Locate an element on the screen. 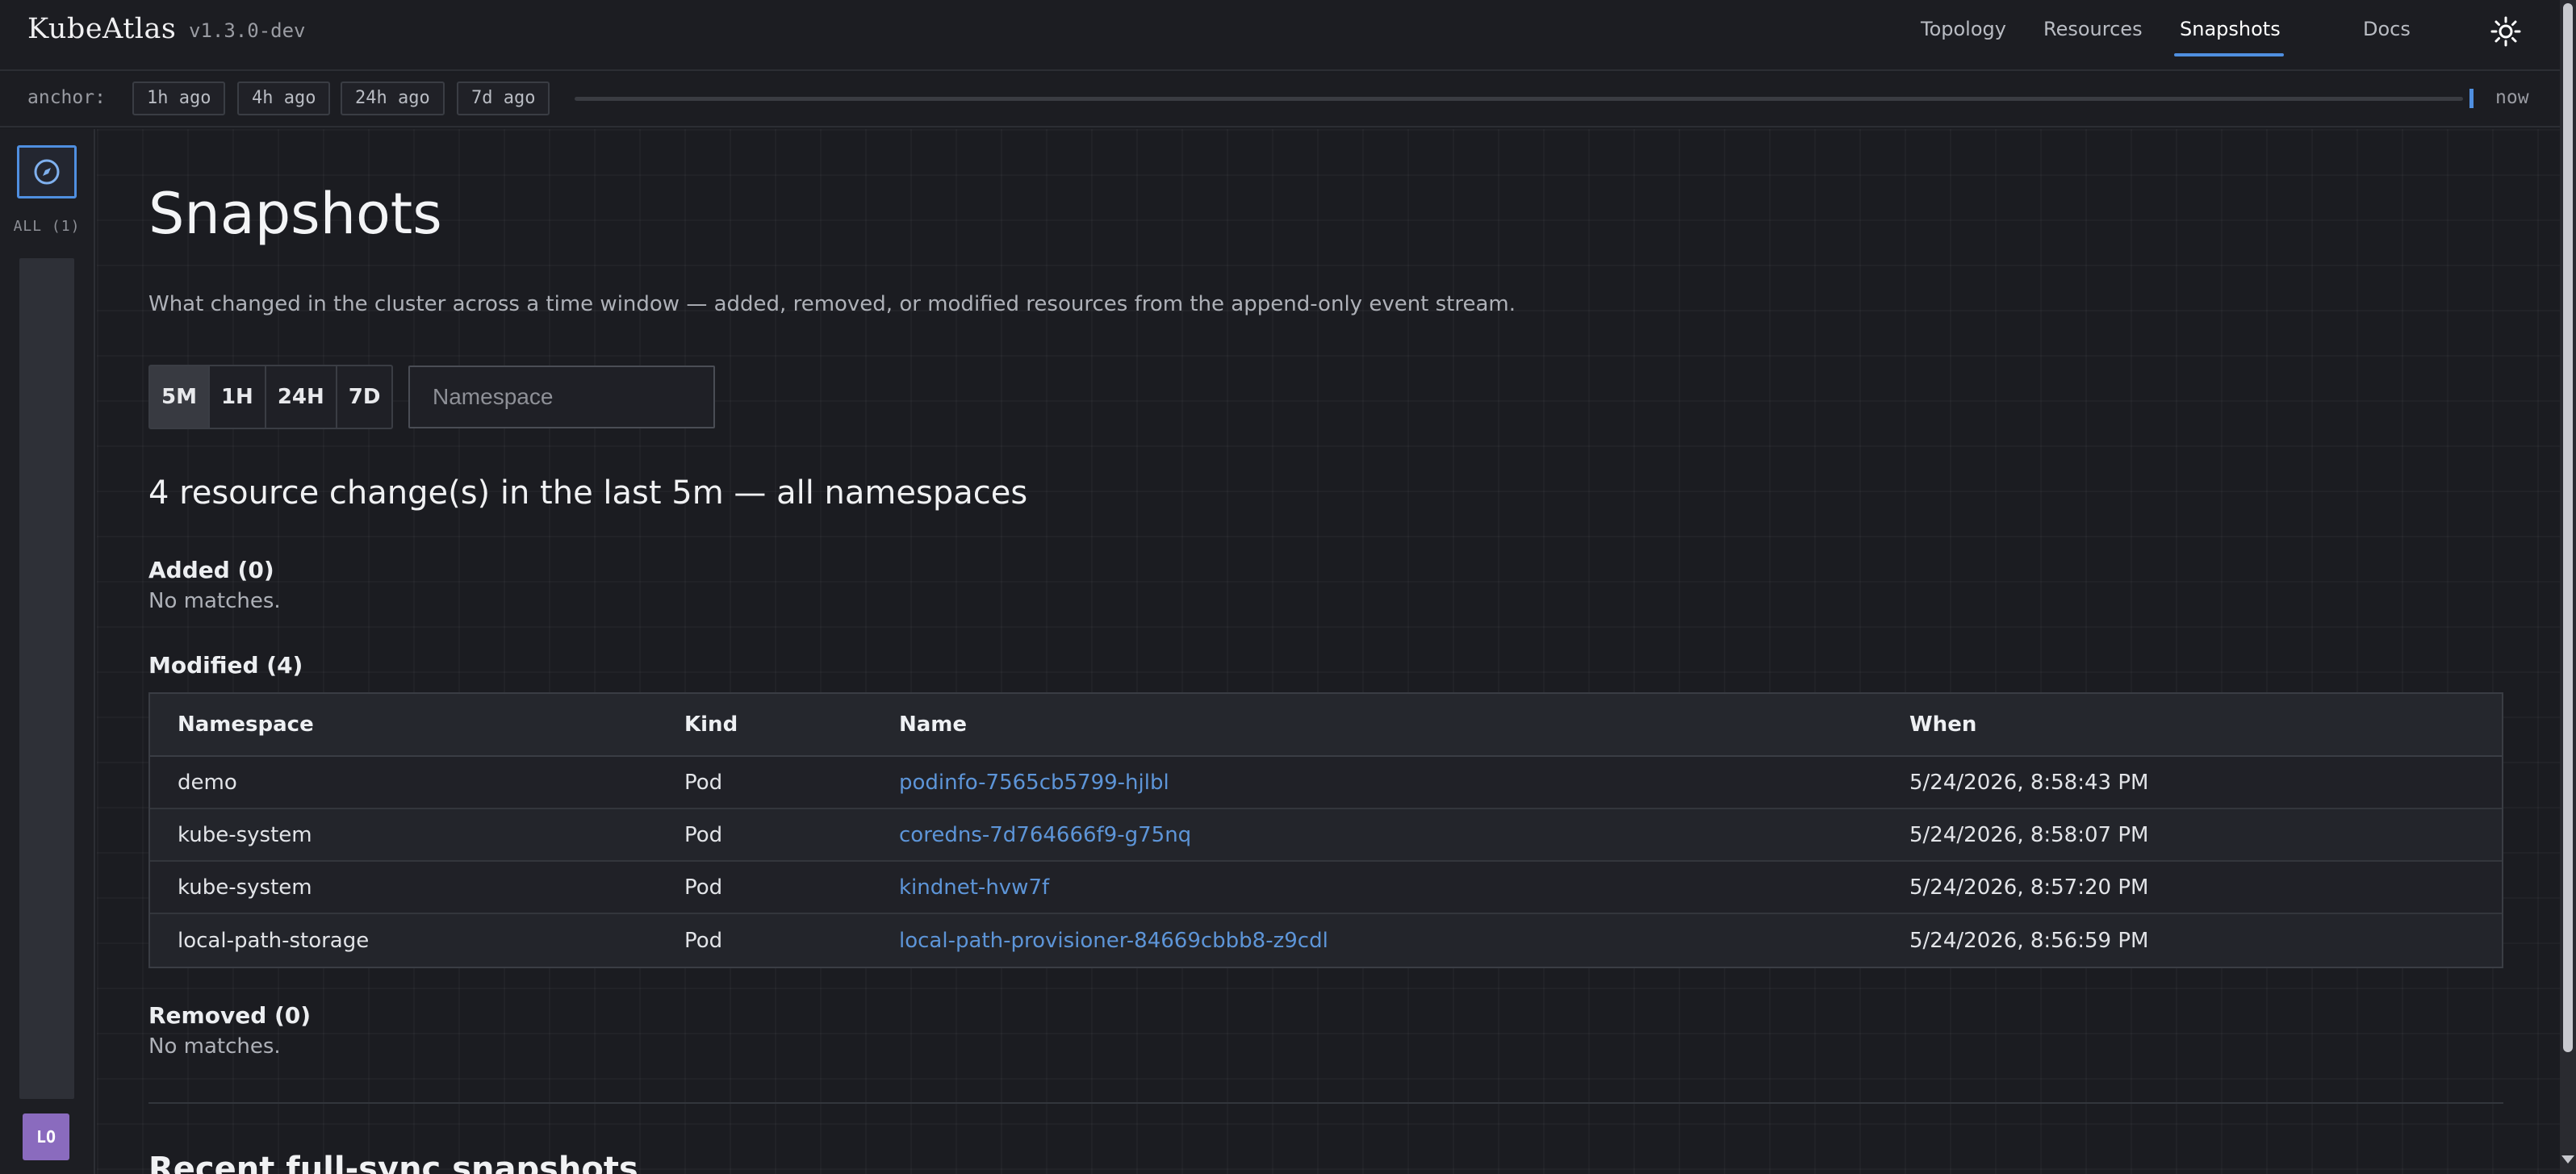 This screenshot has width=2576, height=1174. resource-name-link: kindnet-hvw7f is located at coordinates (974, 887).